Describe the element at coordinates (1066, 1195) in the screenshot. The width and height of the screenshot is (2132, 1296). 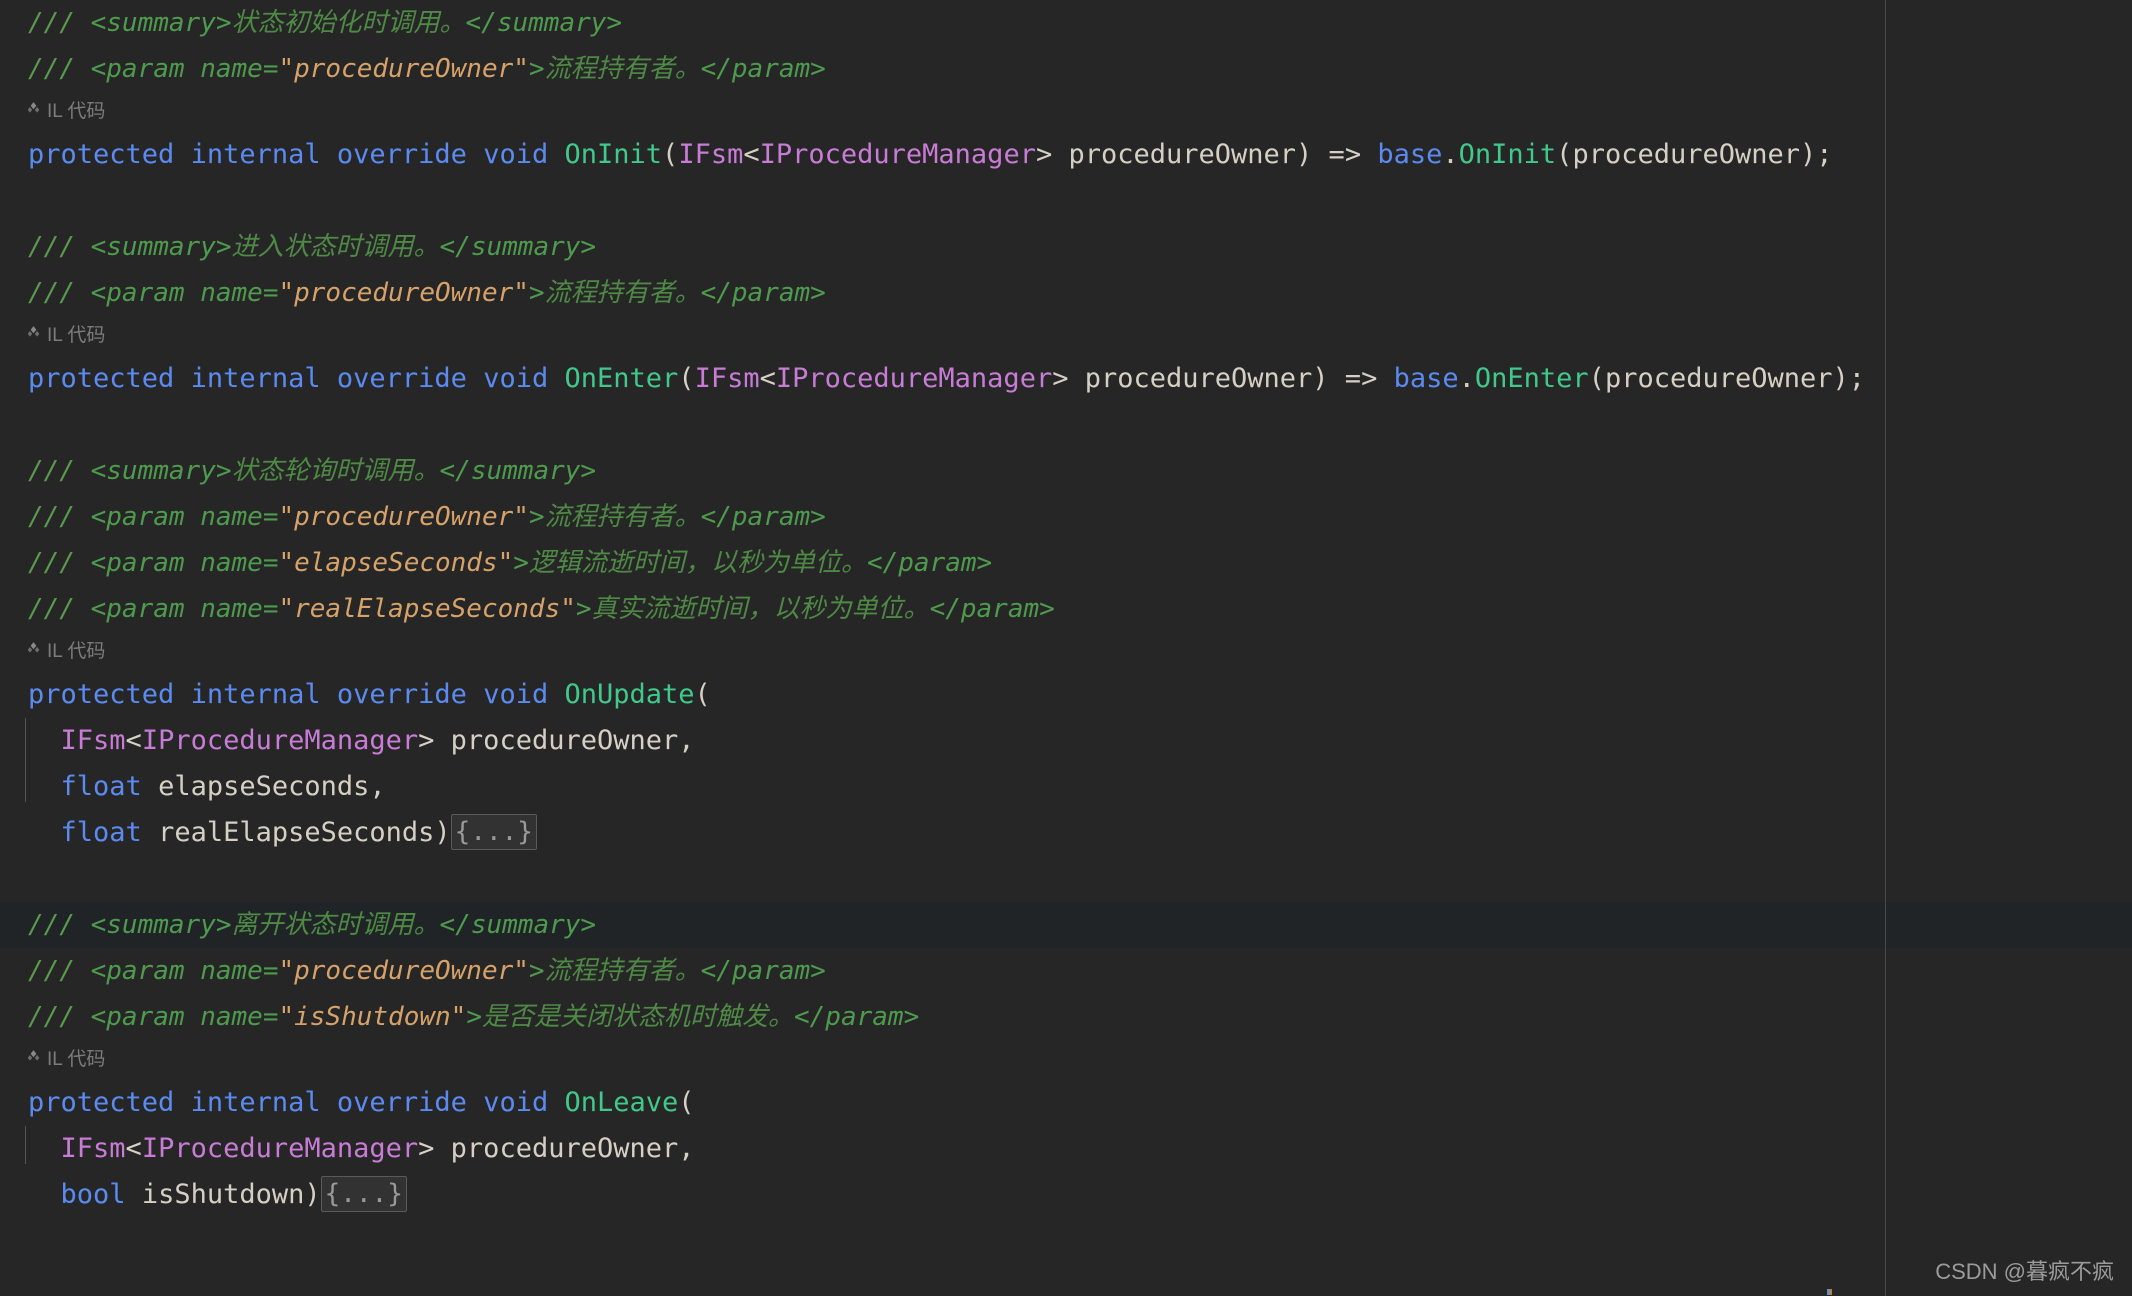
I see `code-line: bool isShutdown) {...}` at that location.